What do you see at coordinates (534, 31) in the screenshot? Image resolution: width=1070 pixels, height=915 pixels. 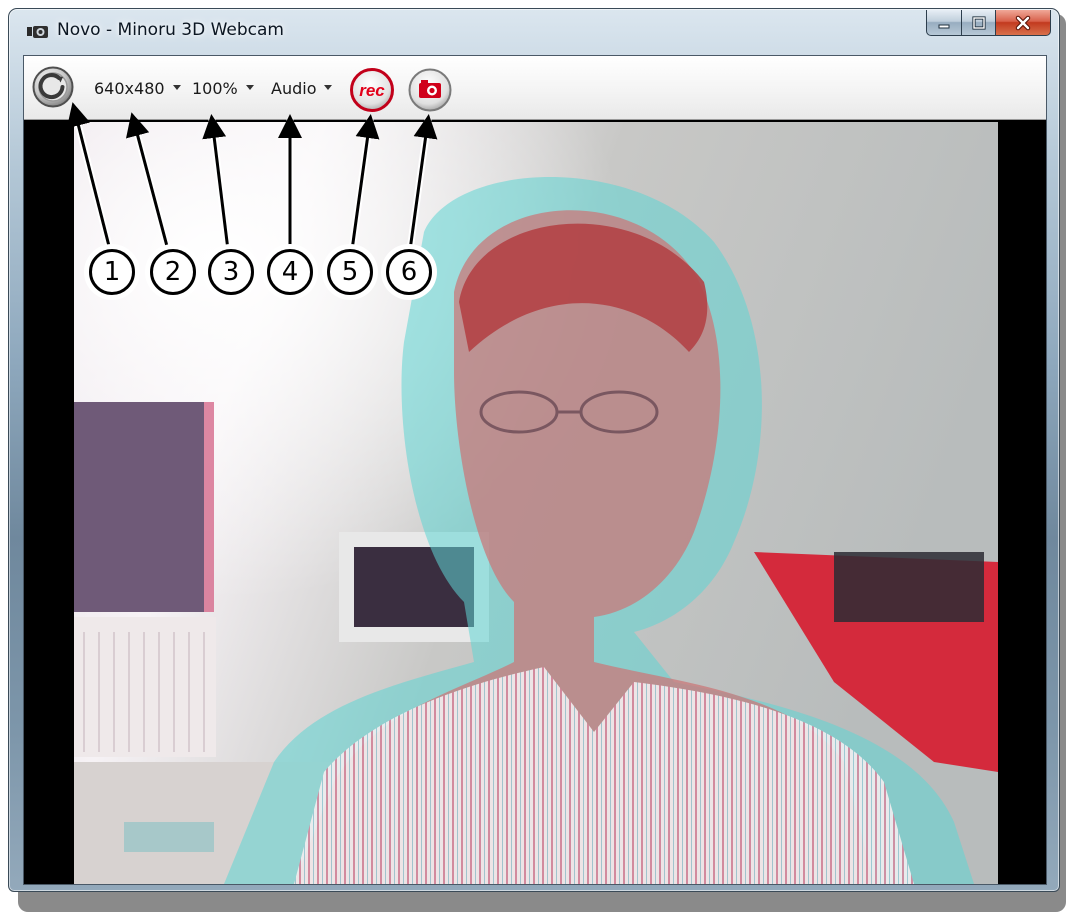 I see `title-bar: Novo - Minoru 3D Webcam` at bounding box center [534, 31].